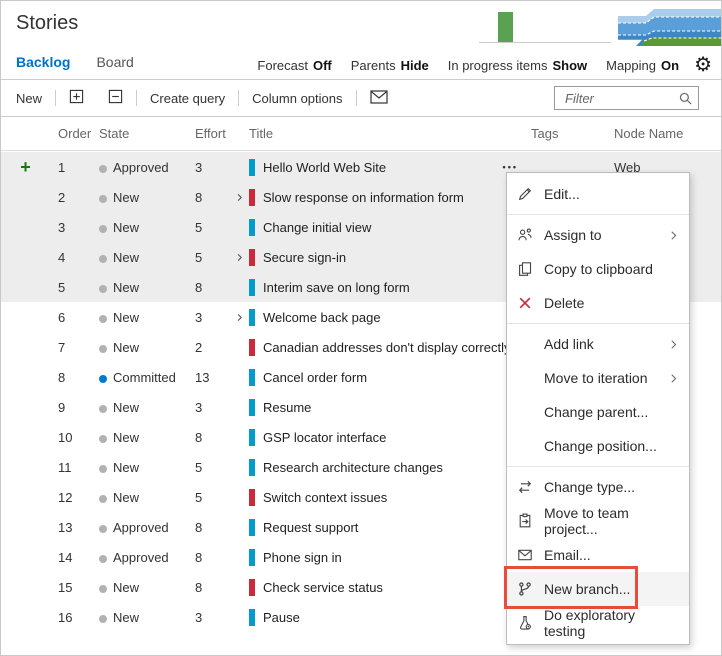 The height and width of the screenshot is (656, 722). I want to click on state-dot-icon, so click(103, 438).